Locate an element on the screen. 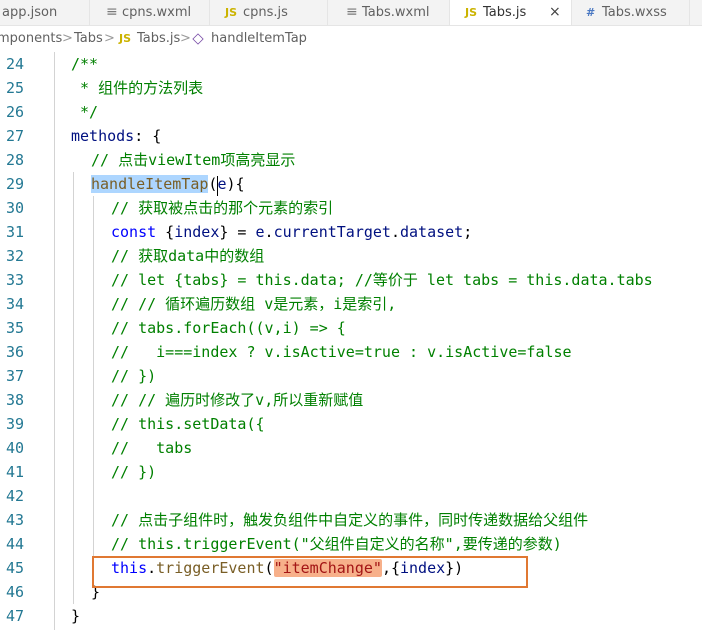 Image resolution: width=702 pixels, height=630 pixels. code-line-39: // this.setData({ is located at coordinates (188, 424).